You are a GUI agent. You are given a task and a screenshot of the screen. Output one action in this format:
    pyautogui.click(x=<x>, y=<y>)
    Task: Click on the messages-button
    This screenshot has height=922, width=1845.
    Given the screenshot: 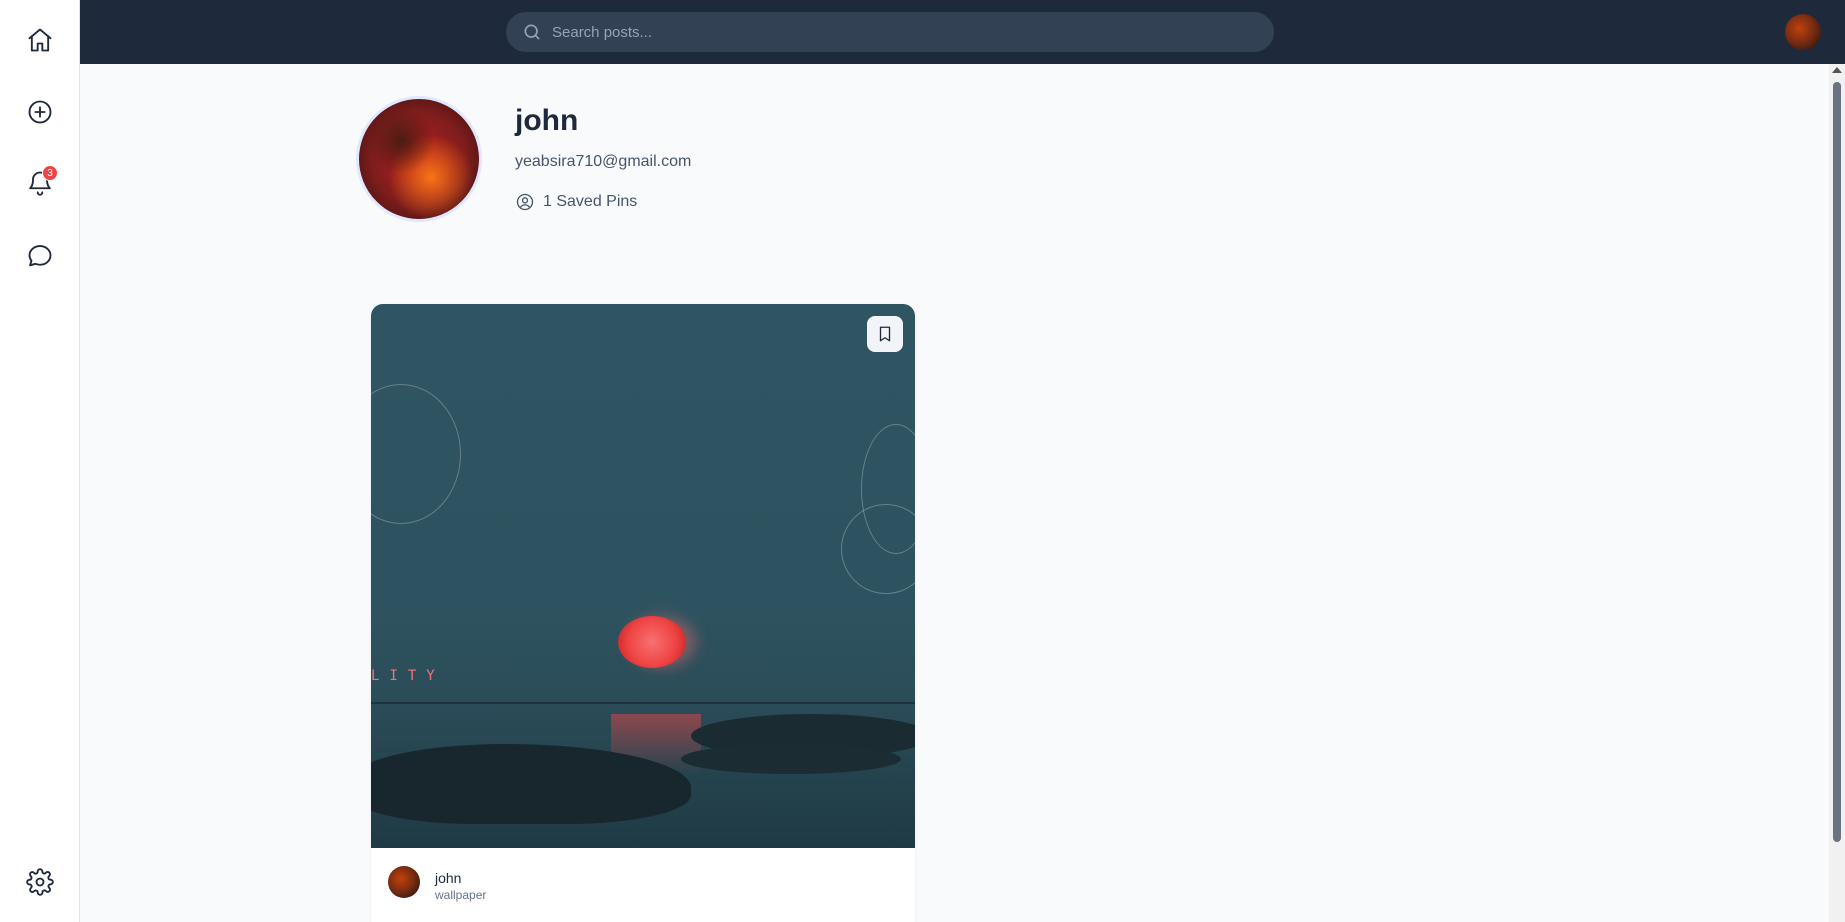 What is the action you would take?
    pyautogui.click(x=40, y=256)
    